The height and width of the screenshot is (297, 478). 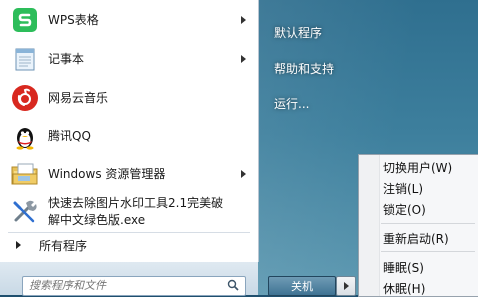 What do you see at coordinates (304, 68) in the screenshot?
I see `help-support-link: 帮助和支持` at bounding box center [304, 68].